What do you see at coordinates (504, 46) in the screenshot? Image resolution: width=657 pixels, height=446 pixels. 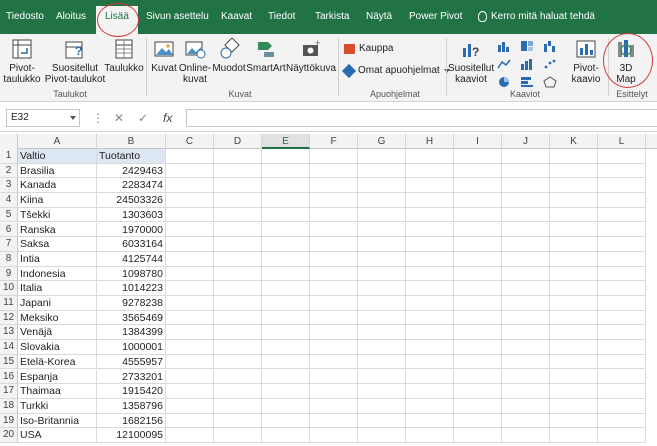 I see `column-chart-icon` at bounding box center [504, 46].